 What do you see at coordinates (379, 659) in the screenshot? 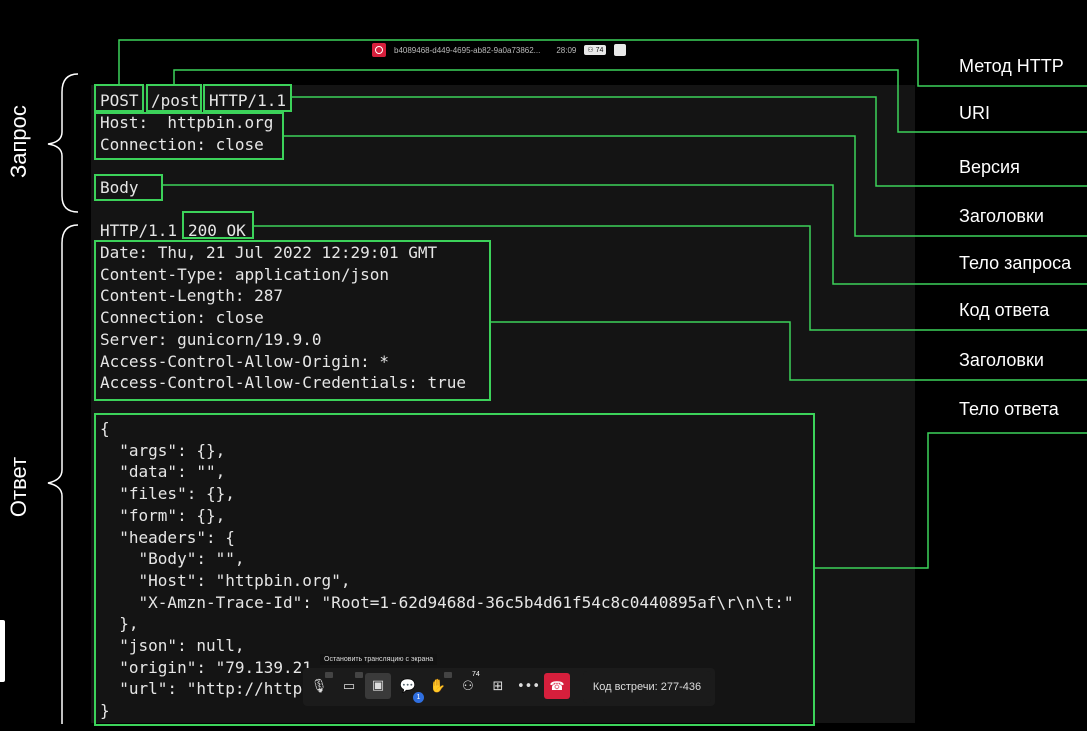
I see `stop-sharing-tooltip: Остановить трансляцию с экрана` at bounding box center [379, 659].